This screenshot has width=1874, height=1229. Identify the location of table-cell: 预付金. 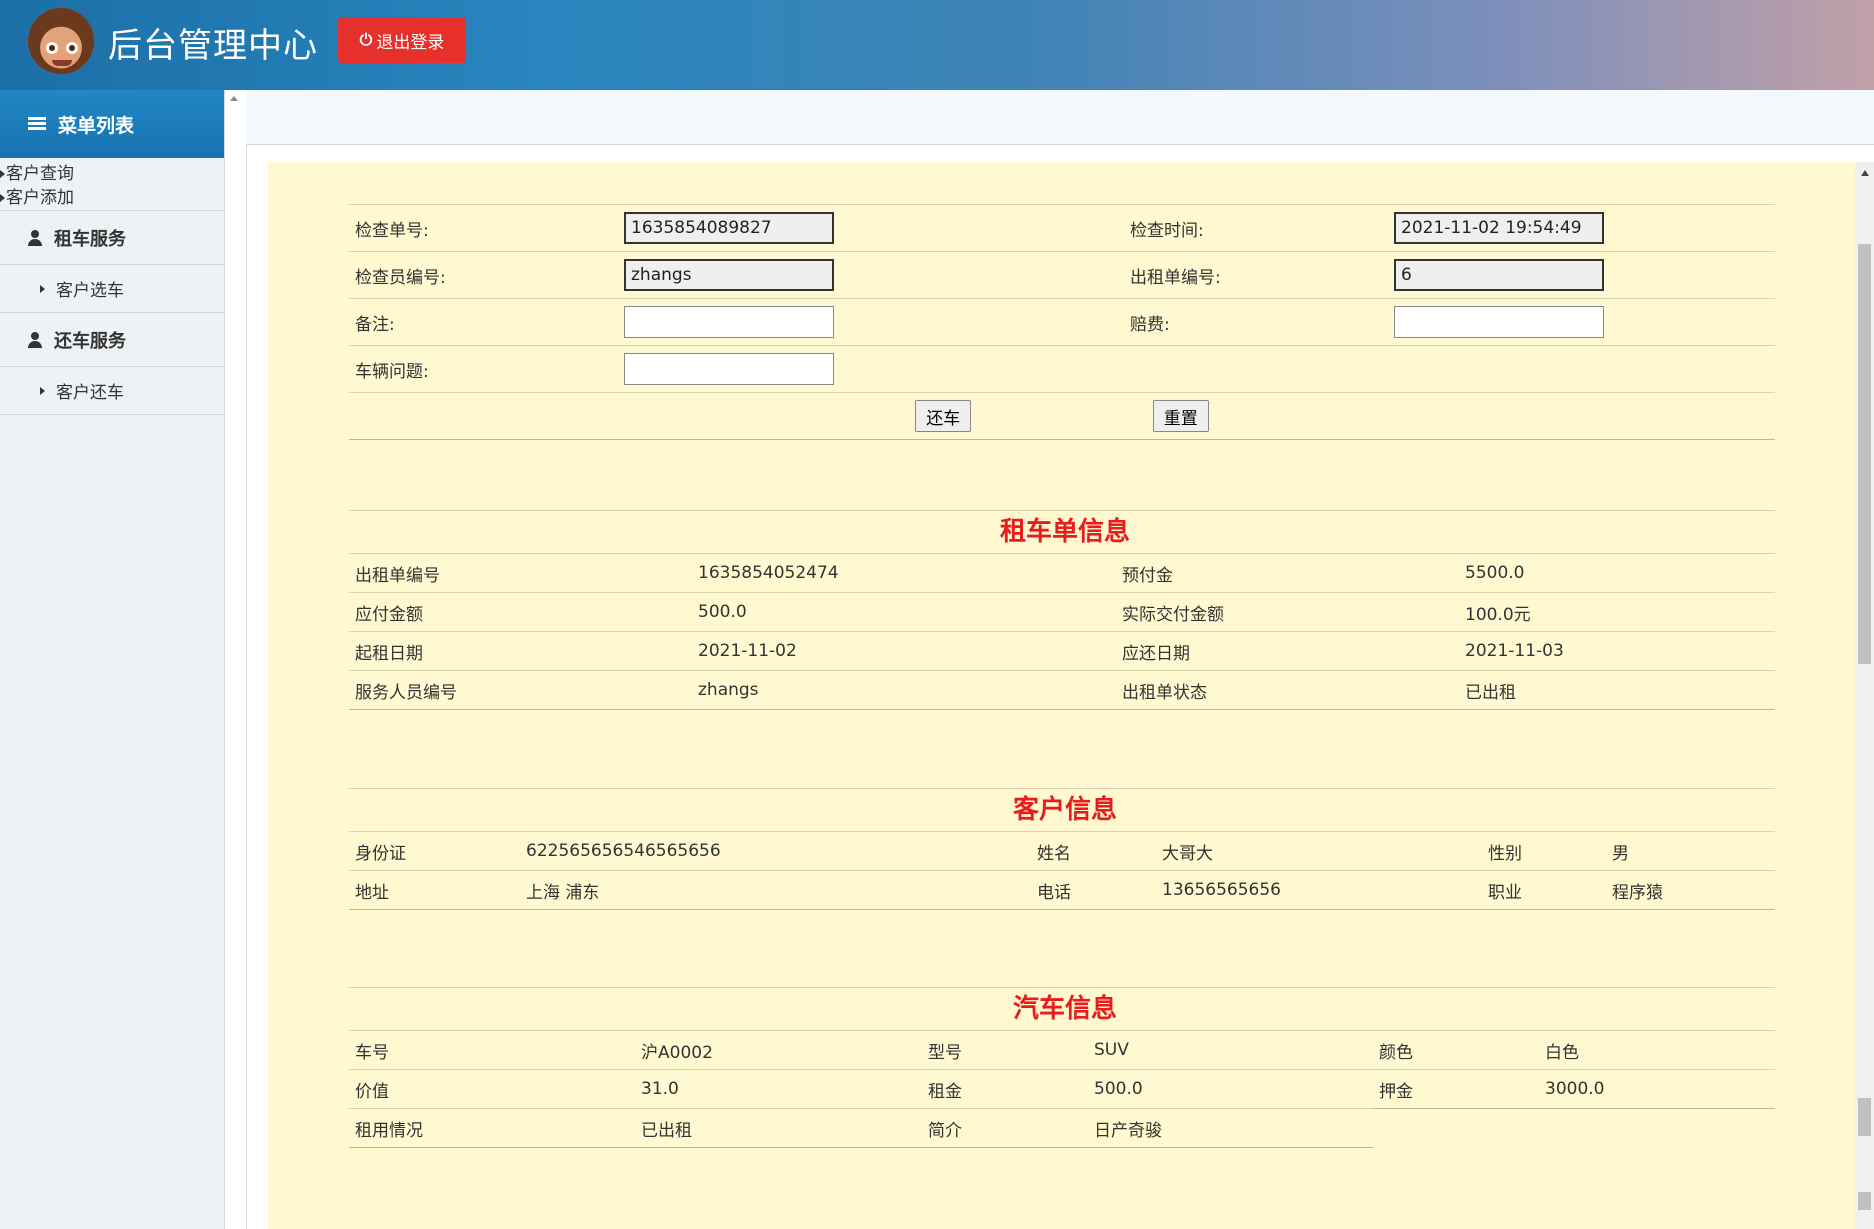
(1287, 573).